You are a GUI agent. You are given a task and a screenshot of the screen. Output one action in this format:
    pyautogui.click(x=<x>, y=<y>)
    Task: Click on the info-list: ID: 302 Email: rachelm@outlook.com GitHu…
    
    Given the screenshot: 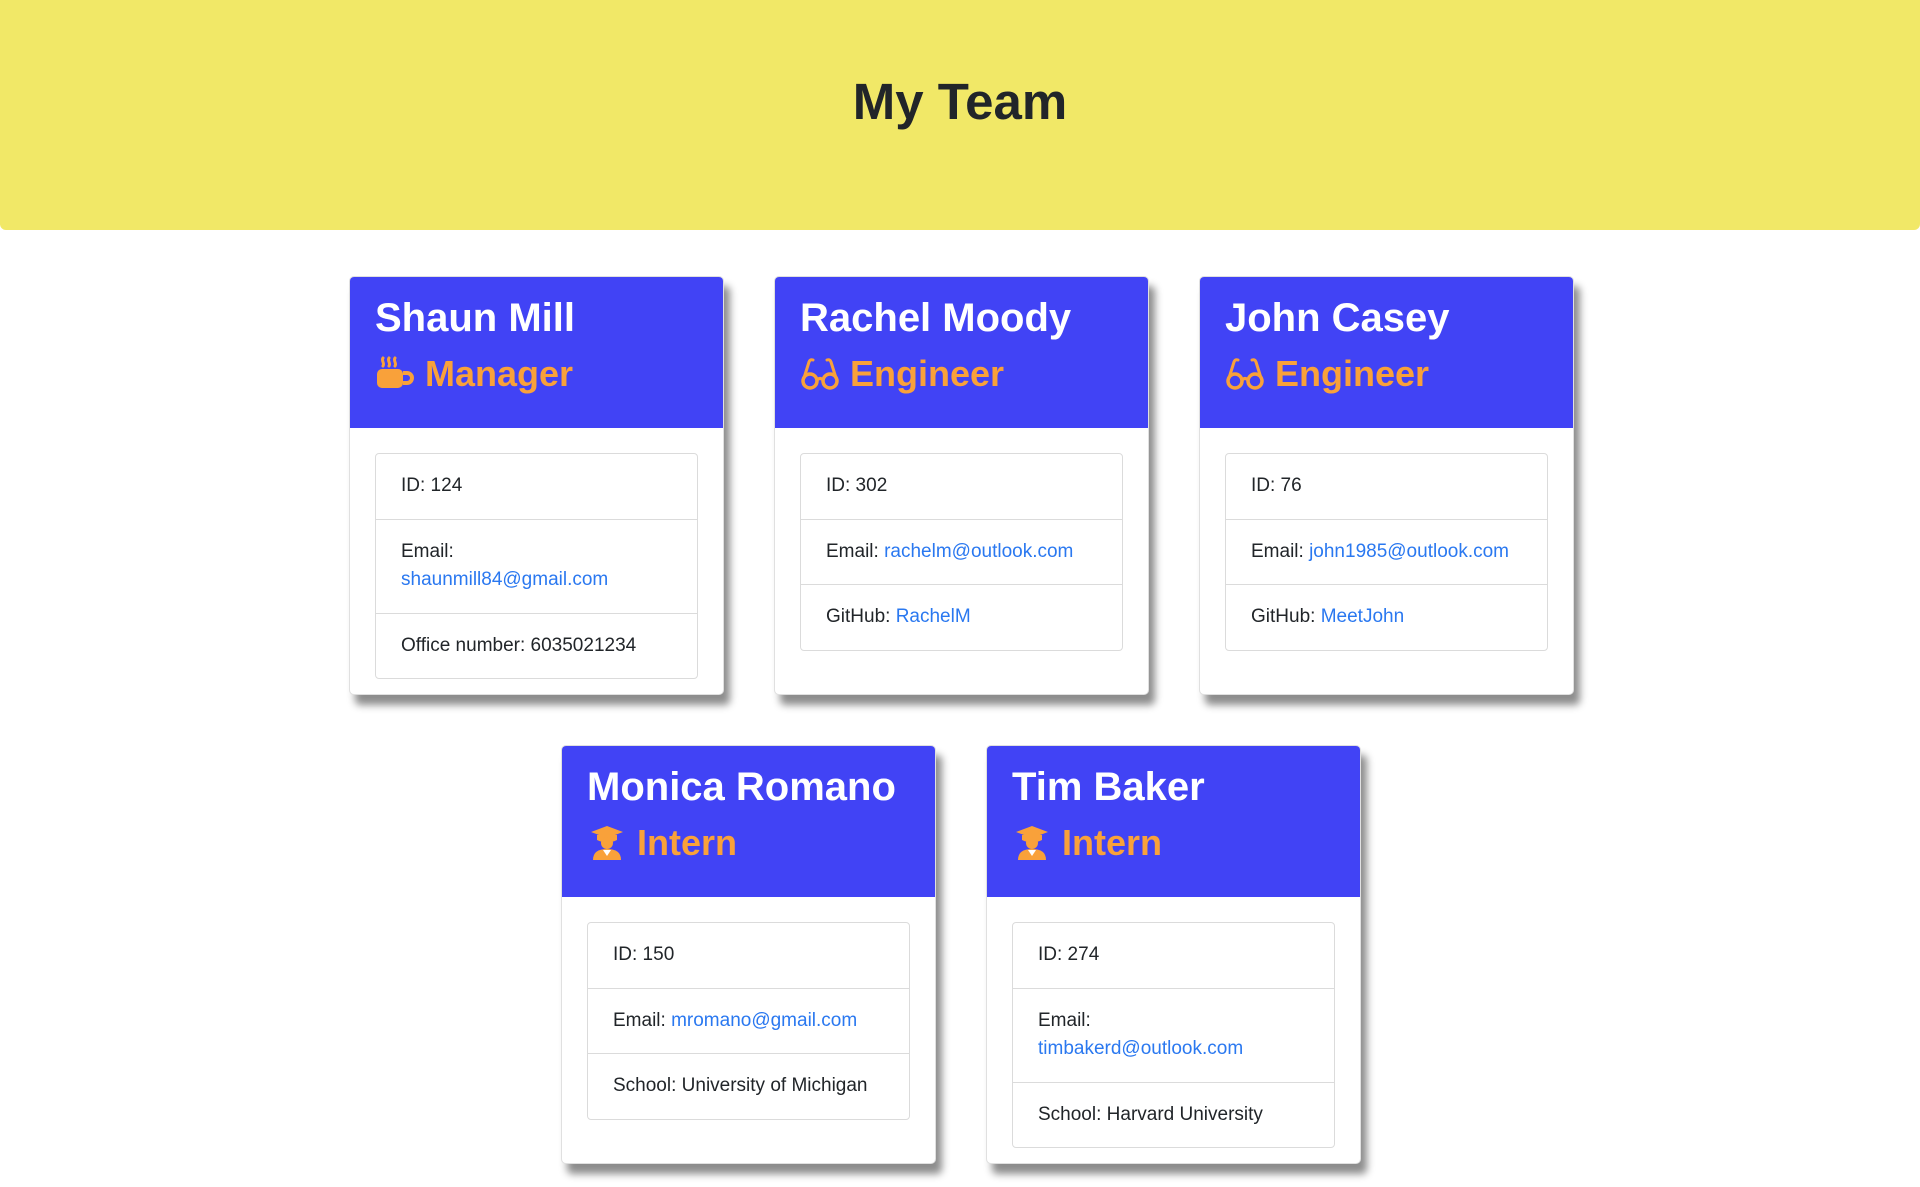 What is the action you would take?
    pyautogui.click(x=961, y=552)
    